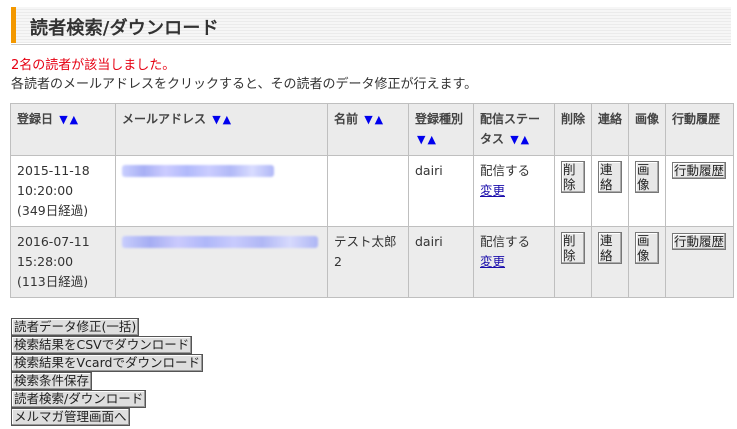 The image size is (737, 429). What do you see at coordinates (525, 139) in the screenshot?
I see `sort-asc-status: ▲` at bounding box center [525, 139].